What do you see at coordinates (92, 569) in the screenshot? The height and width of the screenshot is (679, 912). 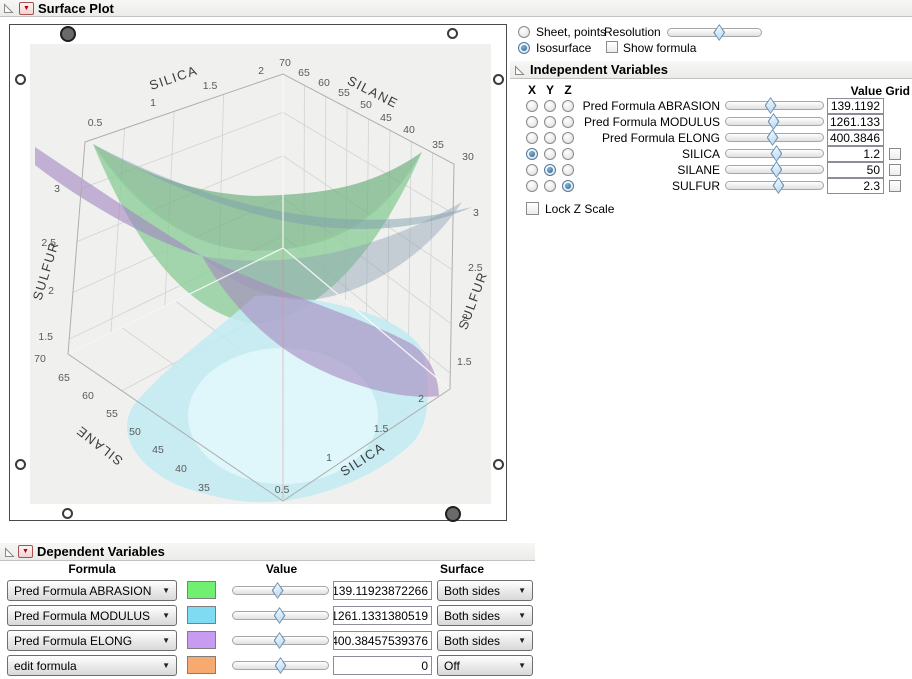 I see `formula-column-header: Formula` at bounding box center [92, 569].